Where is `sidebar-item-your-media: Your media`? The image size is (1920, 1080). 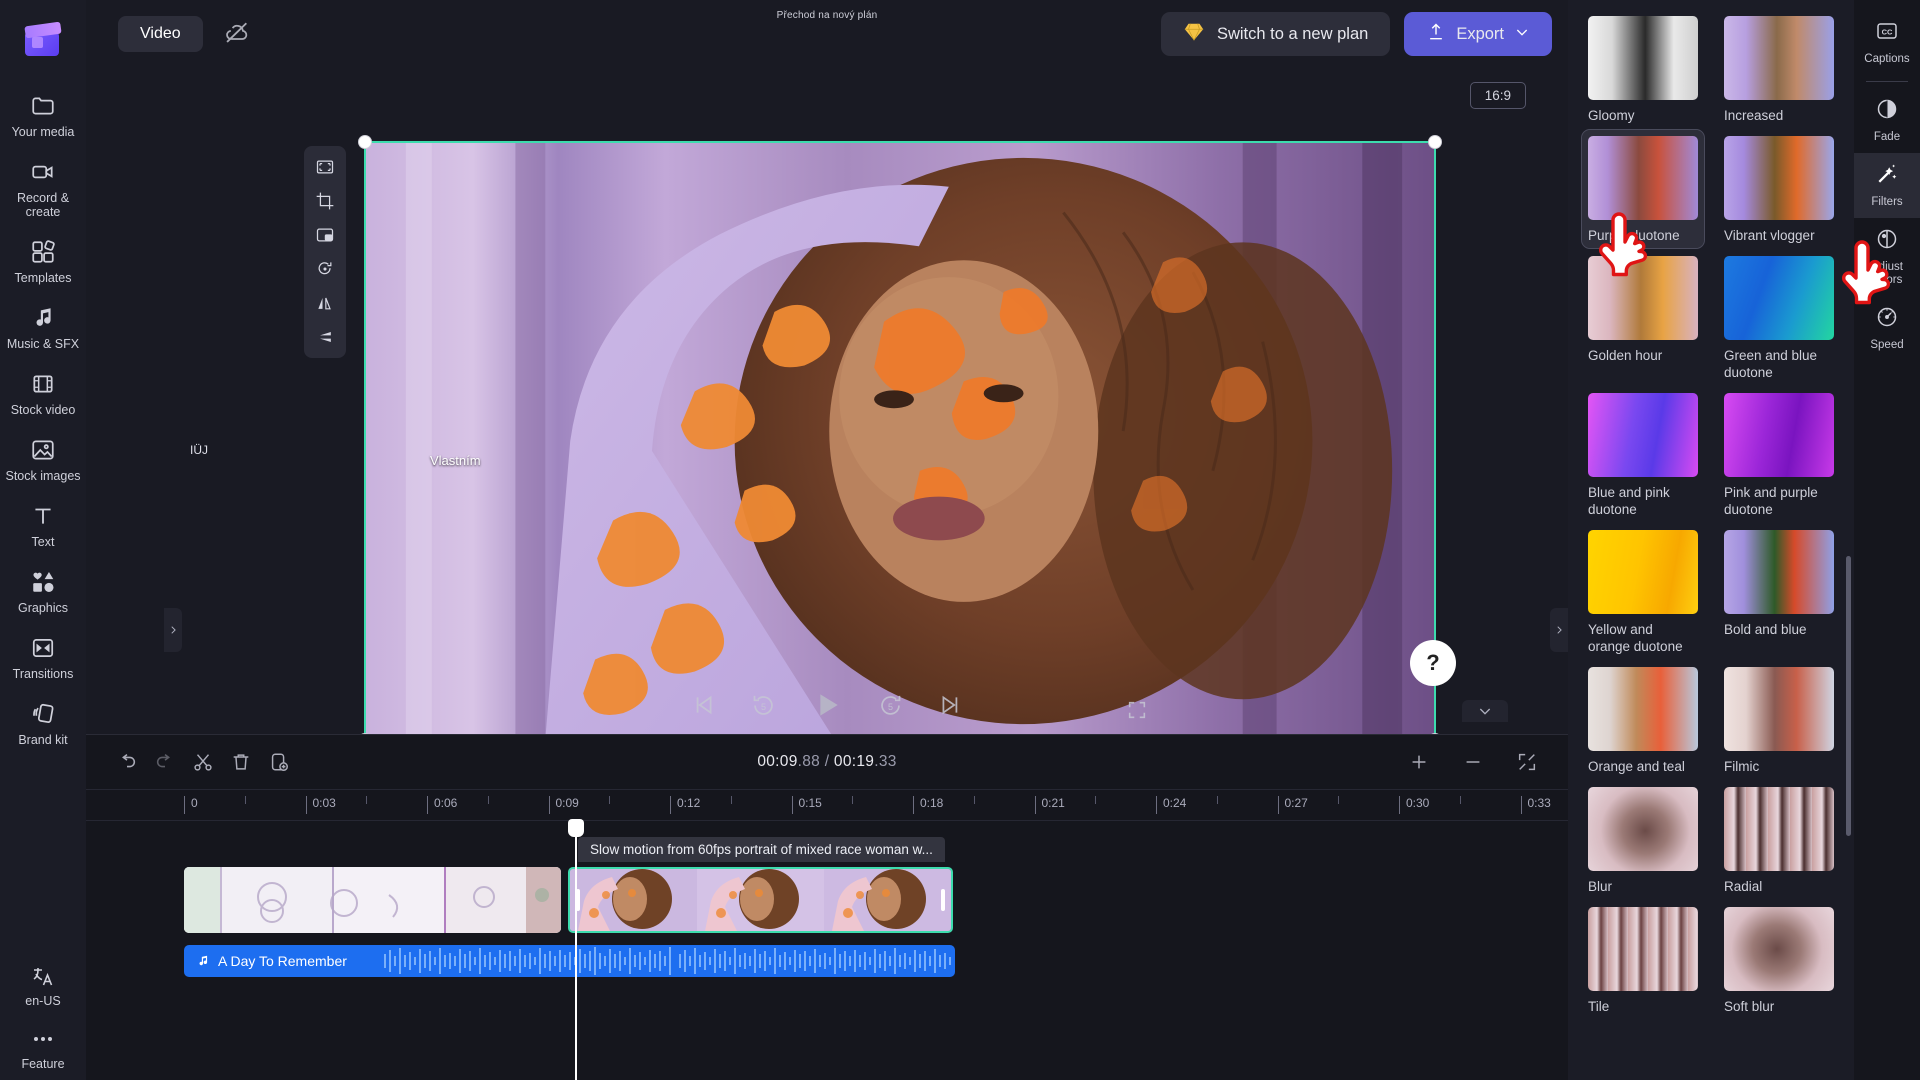 sidebar-item-your-media: Your media is located at coordinates (43, 115).